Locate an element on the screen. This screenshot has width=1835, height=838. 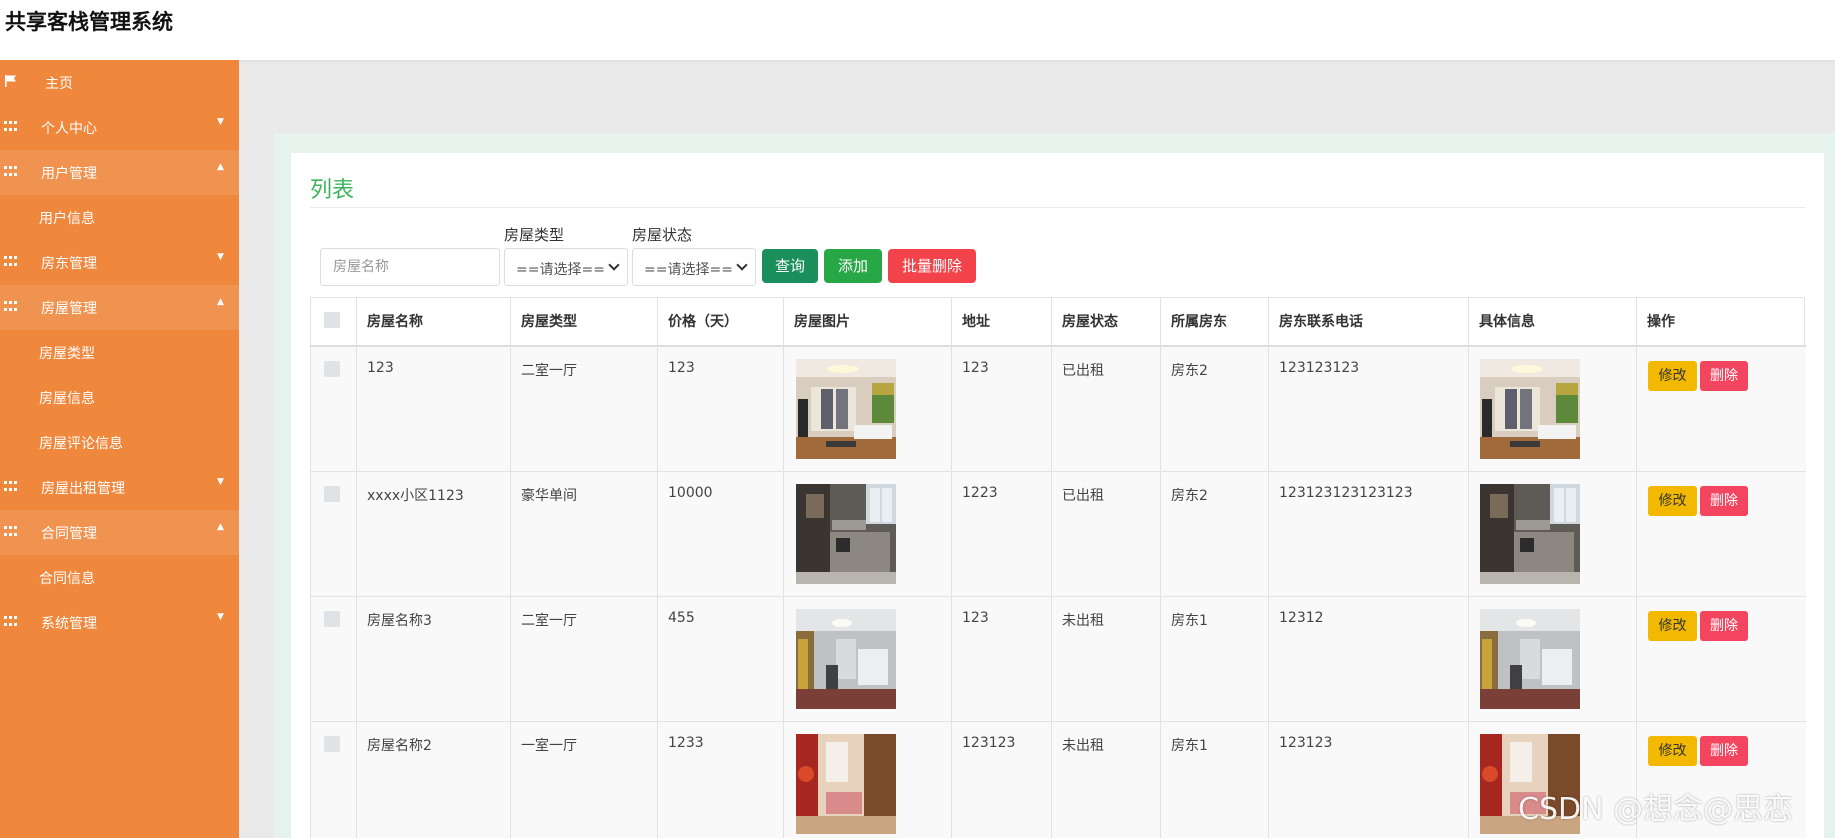
sidebar-item-contract-management: 合同管理 ▲ is located at coordinates (119, 532).